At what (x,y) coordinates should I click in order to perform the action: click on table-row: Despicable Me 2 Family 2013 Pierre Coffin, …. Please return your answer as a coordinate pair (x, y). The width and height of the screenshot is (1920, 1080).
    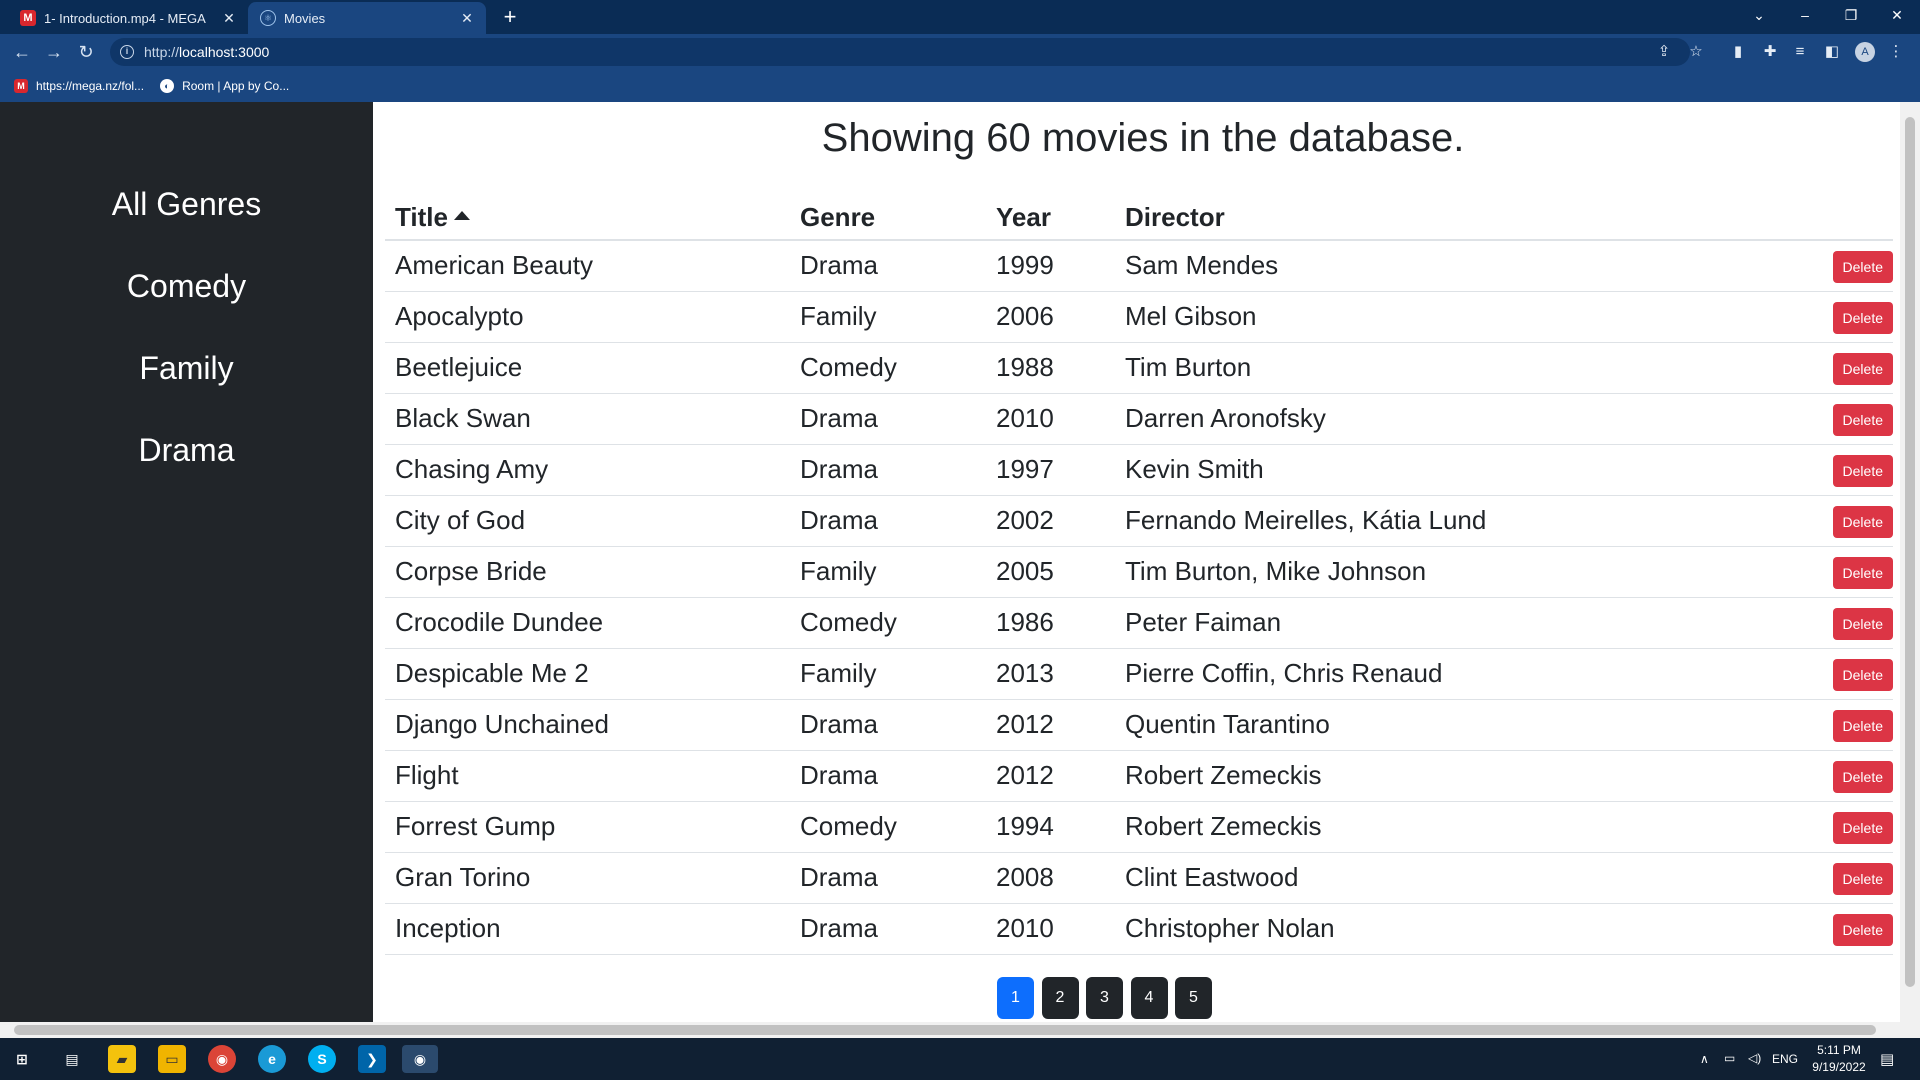
    Looking at the image, I should click on (1139, 674).